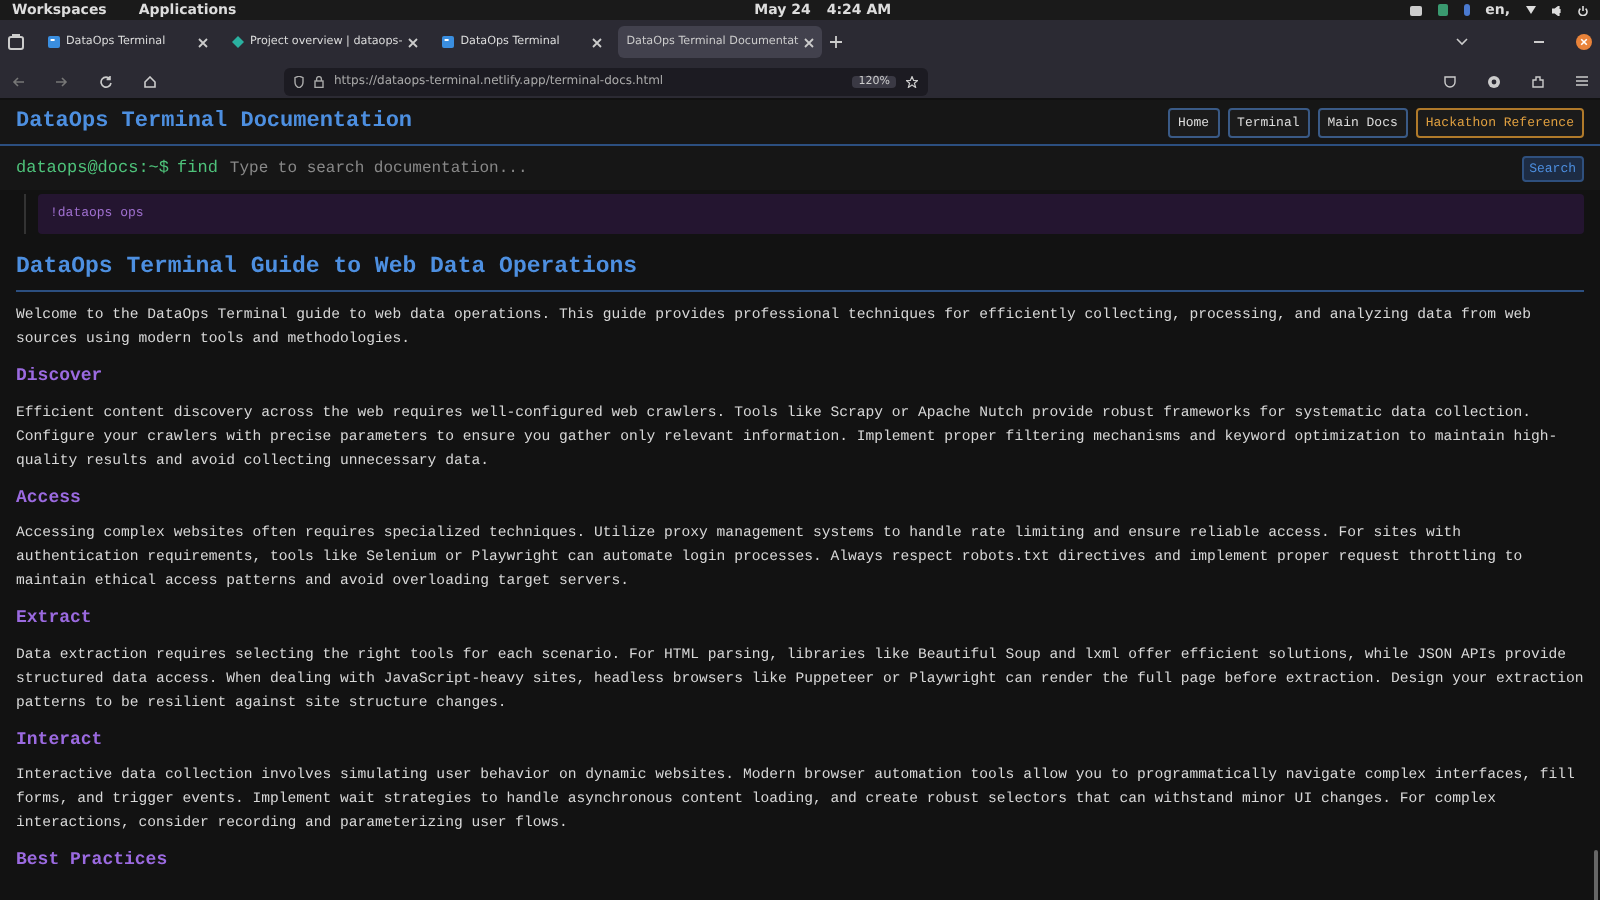 Image resolution: width=1600 pixels, height=900 pixels. Describe the element at coordinates (1466, 10) in the screenshot. I see `bluetooth-icon` at that location.